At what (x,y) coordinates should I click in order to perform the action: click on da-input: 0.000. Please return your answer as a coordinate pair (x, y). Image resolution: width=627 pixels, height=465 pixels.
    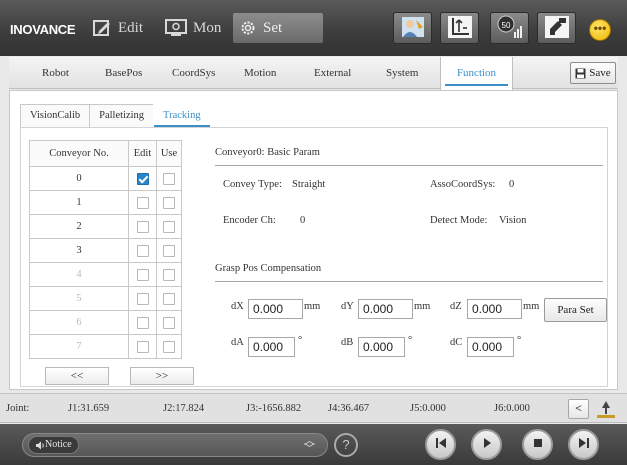
    Looking at the image, I should click on (271, 347).